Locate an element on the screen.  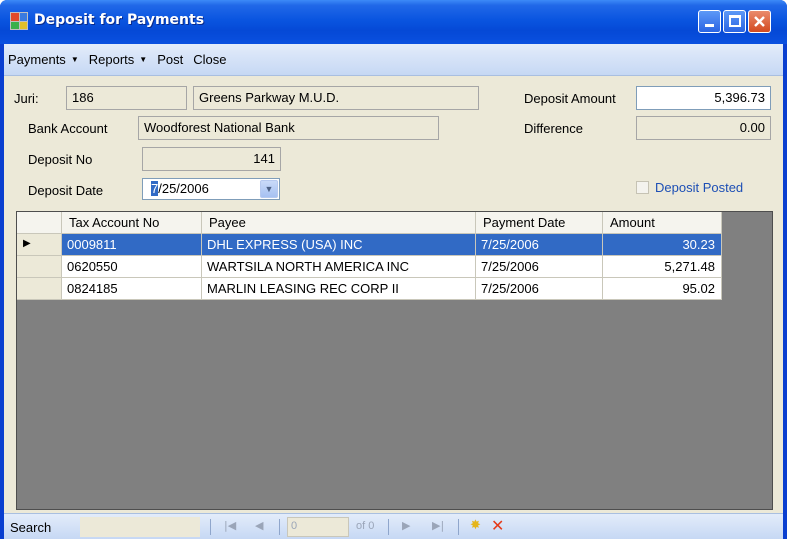
difference-field: 0.00 is located at coordinates (703, 128).